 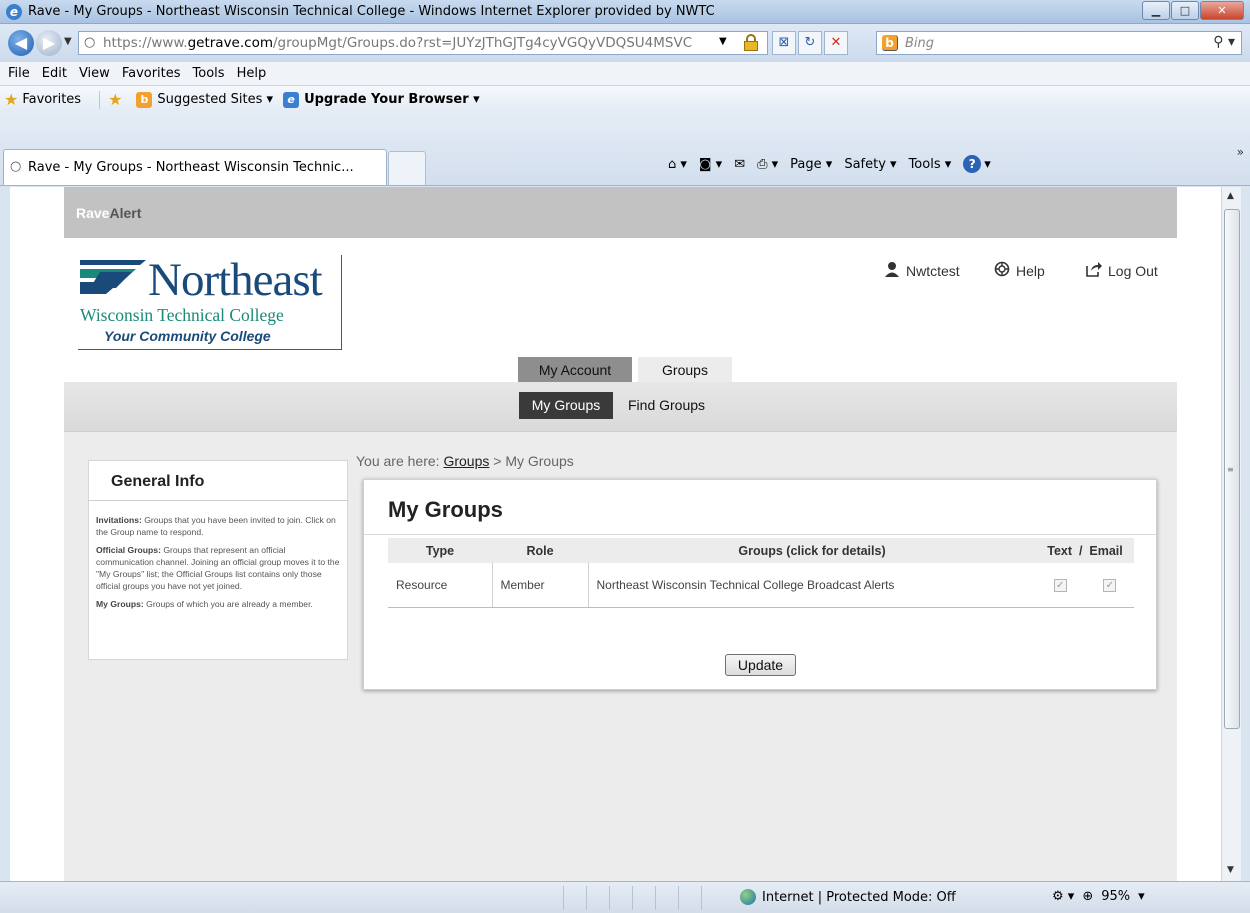 What do you see at coordinates (811, 164) in the screenshot?
I see `page-menu: Page ▾` at bounding box center [811, 164].